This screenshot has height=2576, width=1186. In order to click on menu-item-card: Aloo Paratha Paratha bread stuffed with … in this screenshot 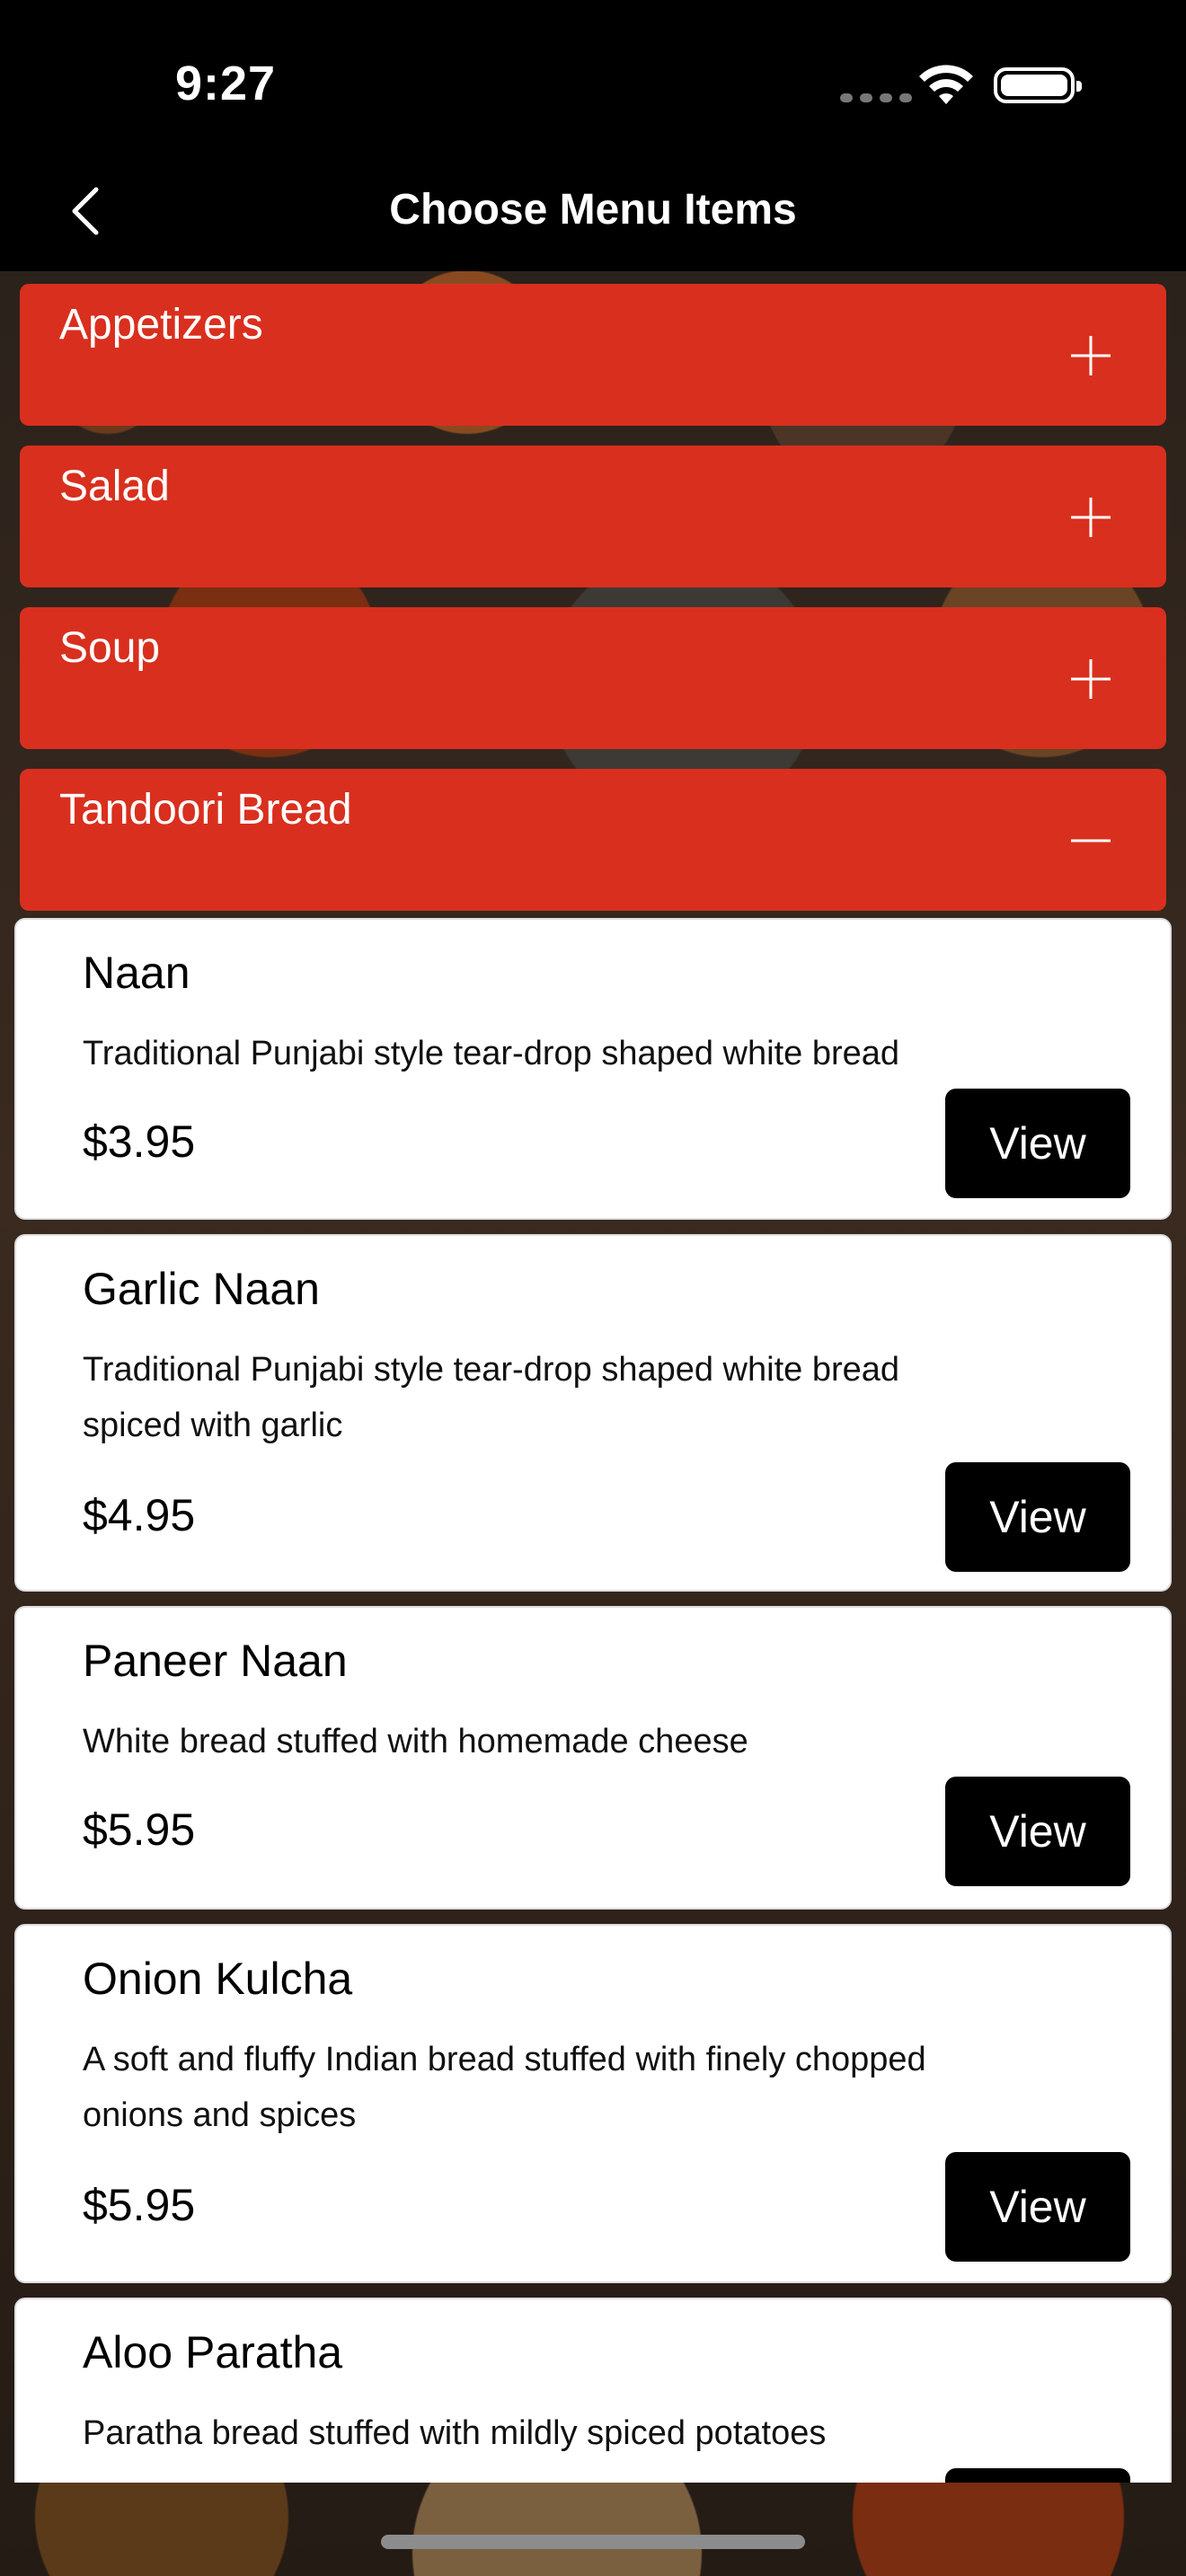, I will do `click(593, 2390)`.